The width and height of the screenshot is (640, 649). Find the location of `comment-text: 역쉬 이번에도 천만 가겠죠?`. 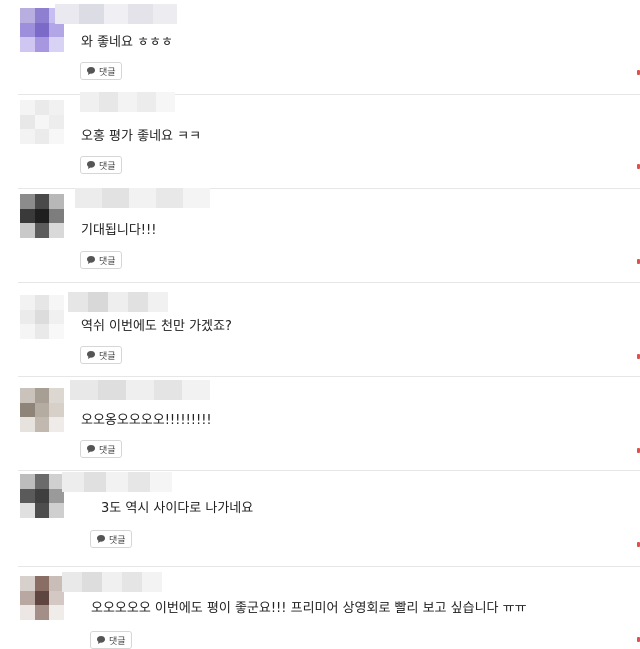

comment-text: 역쉬 이번에도 천만 가겠죠? is located at coordinates (156, 326).